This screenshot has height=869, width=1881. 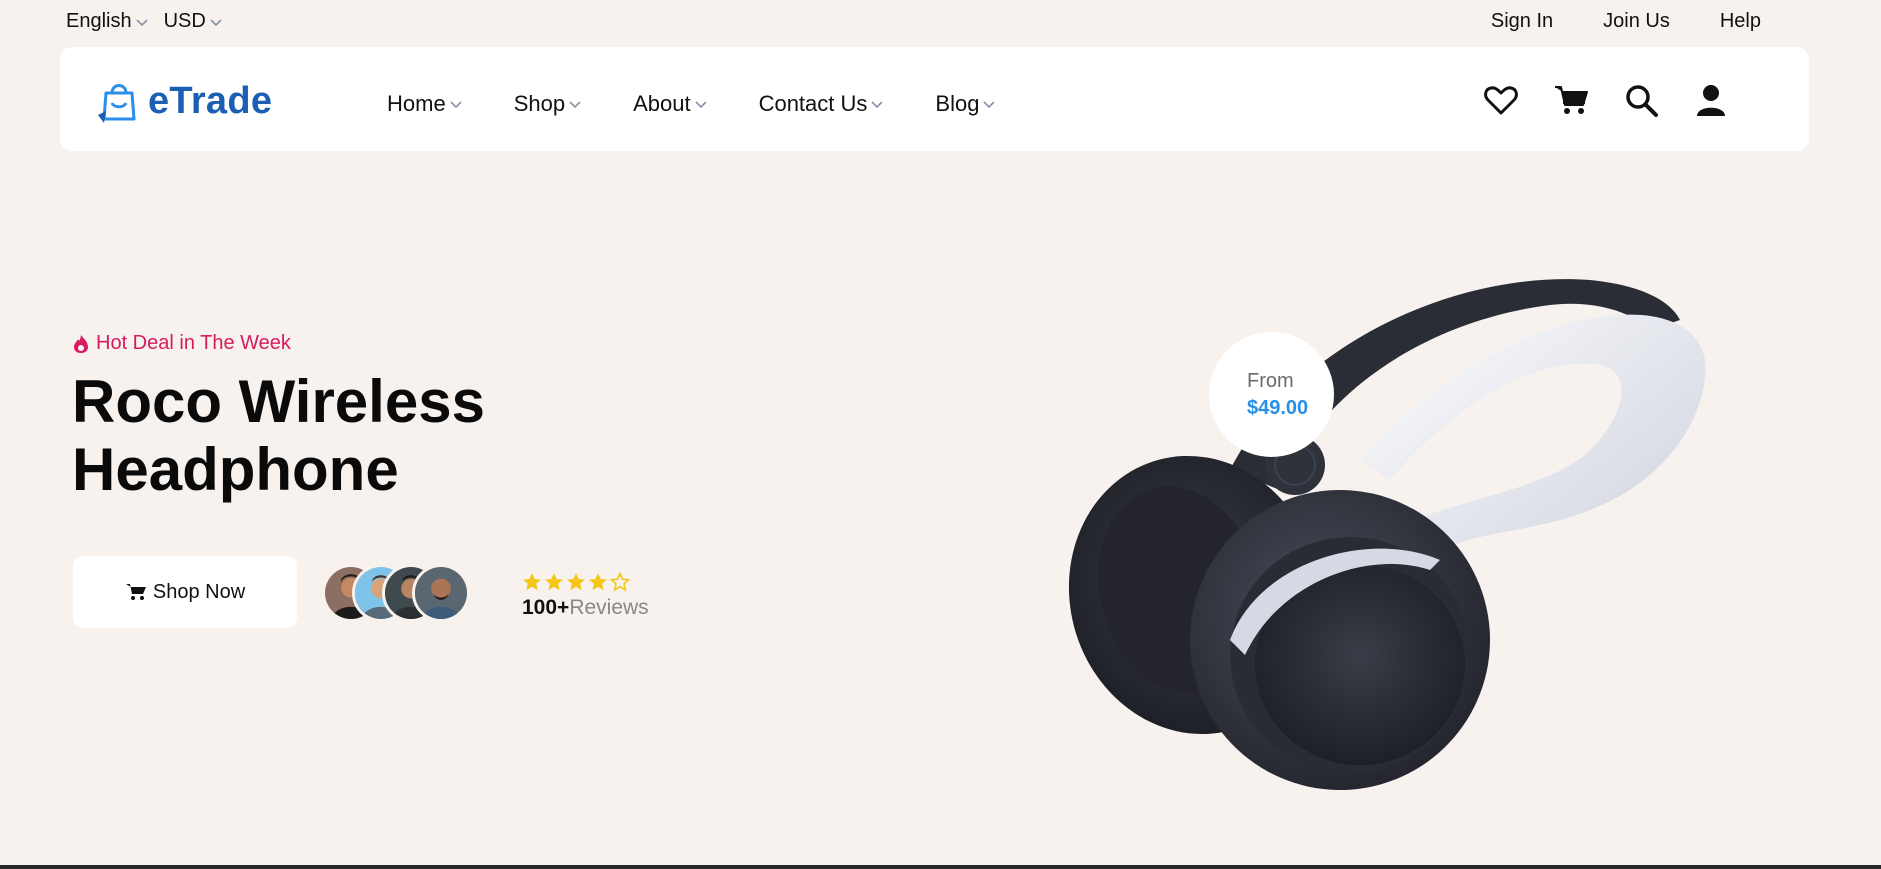 What do you see at coordinates (546, 607) in the screenshot?
I see `reviews-number: 100+` at bounding box center [546, 607].